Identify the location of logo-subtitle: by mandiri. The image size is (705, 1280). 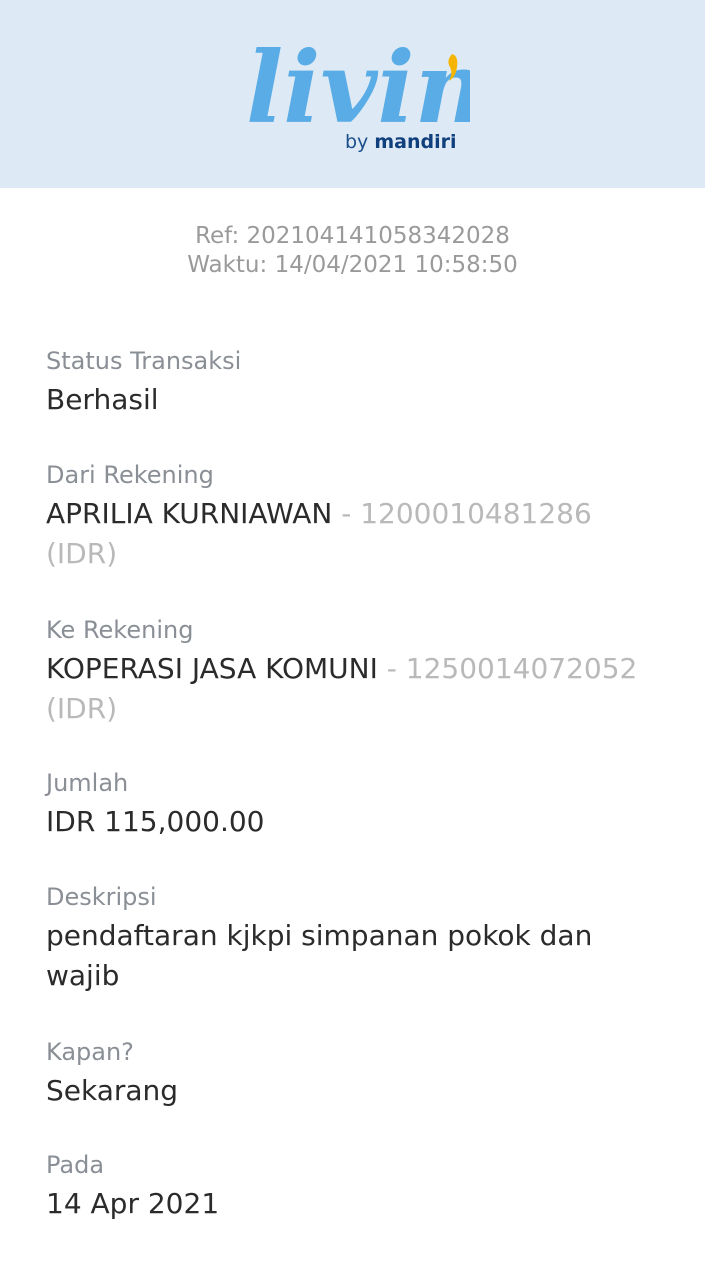
(401, 142).